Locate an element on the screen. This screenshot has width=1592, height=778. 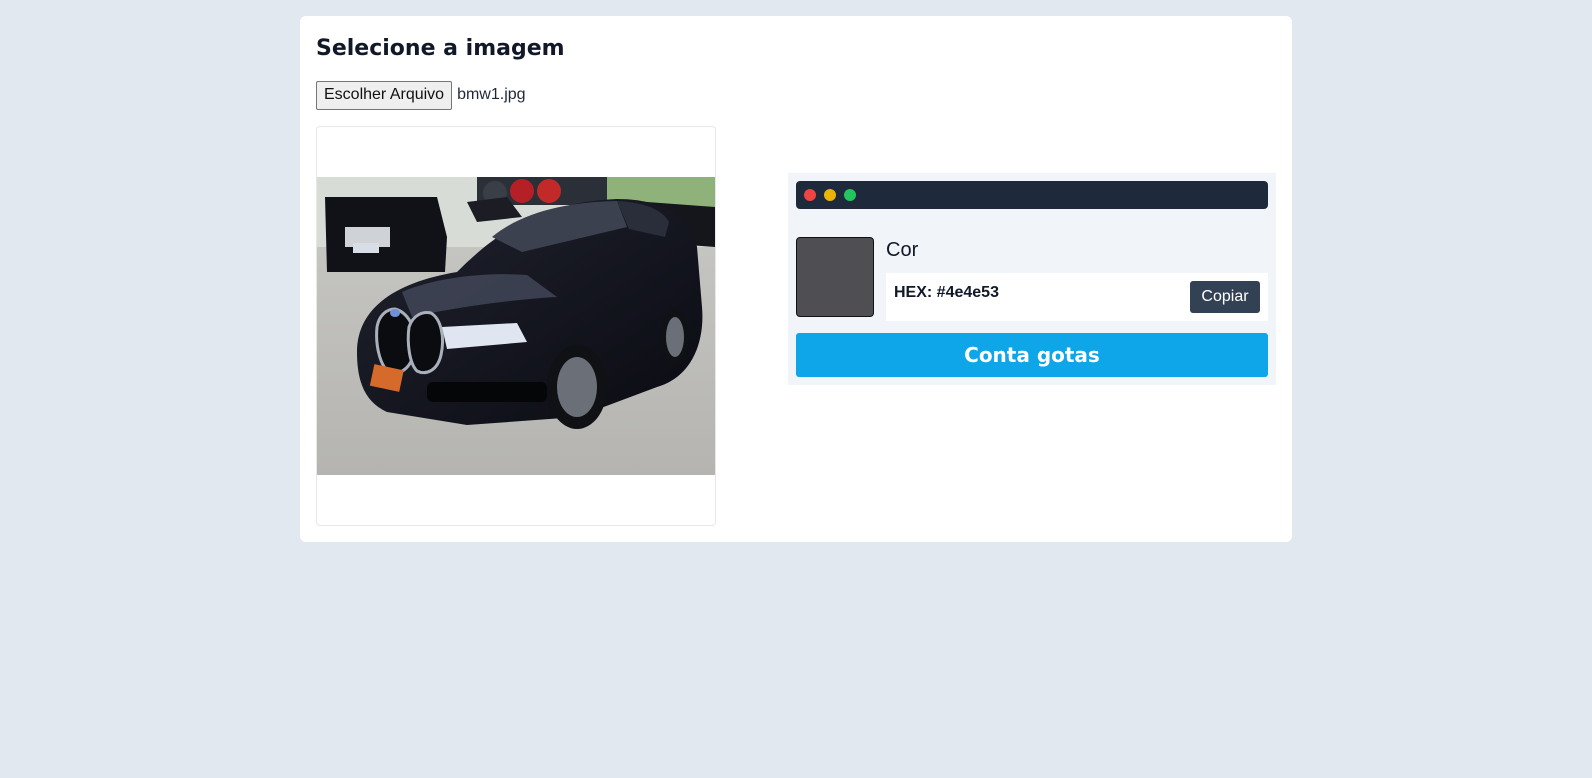
choose-file-button: Escolher Arquivo is located at coordinates (384, 95).